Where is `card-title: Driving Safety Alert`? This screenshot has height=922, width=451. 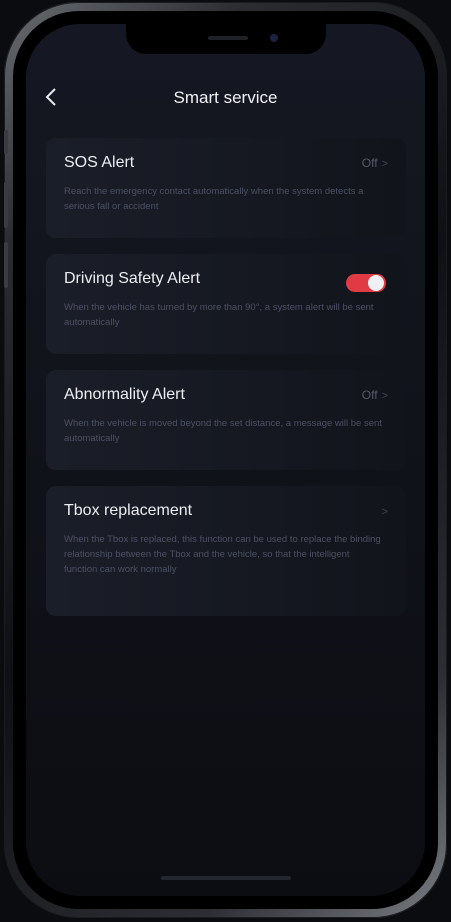 card-title: Driving Safety Alert is located at coordinates (132, 278).